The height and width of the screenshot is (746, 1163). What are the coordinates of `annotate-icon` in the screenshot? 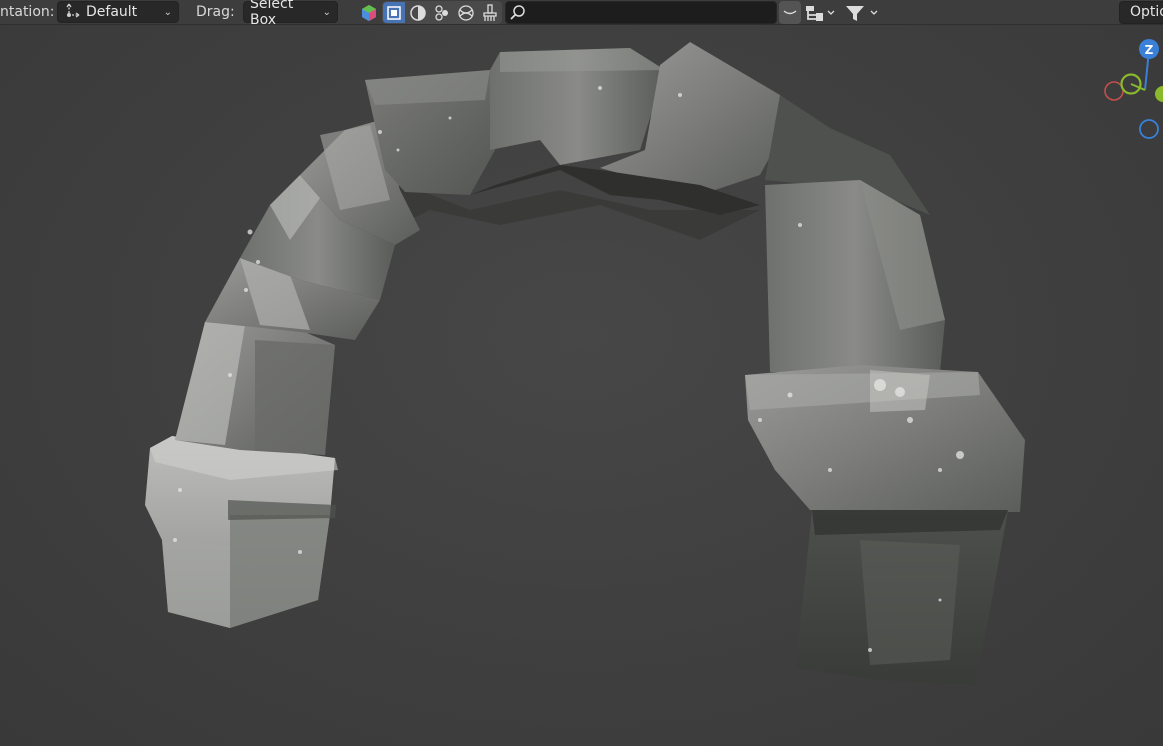 It's located at (490, 12).